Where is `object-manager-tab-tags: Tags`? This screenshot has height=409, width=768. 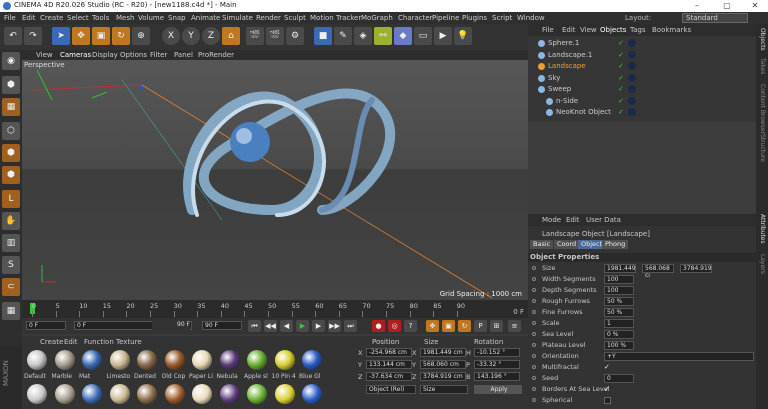 object-manager-tab-tags: Tags is located at coordinates (638, 30).